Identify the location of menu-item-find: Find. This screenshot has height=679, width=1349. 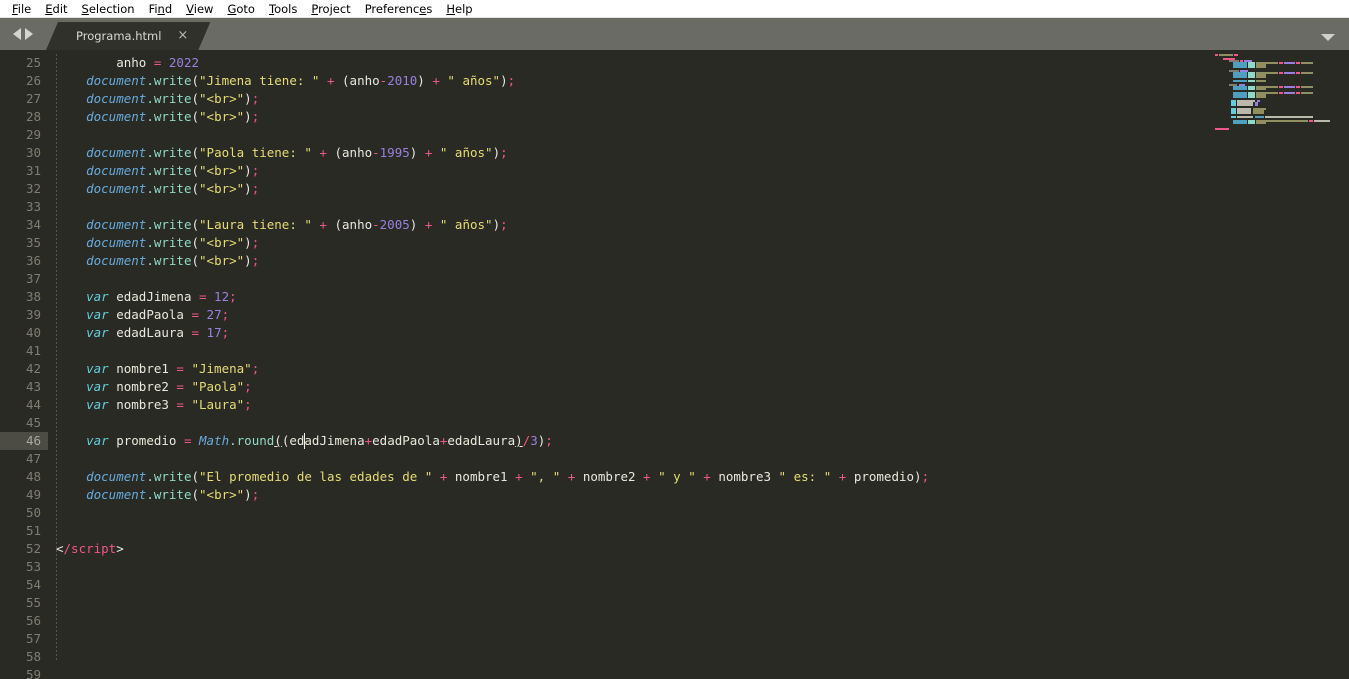
(161, 9).